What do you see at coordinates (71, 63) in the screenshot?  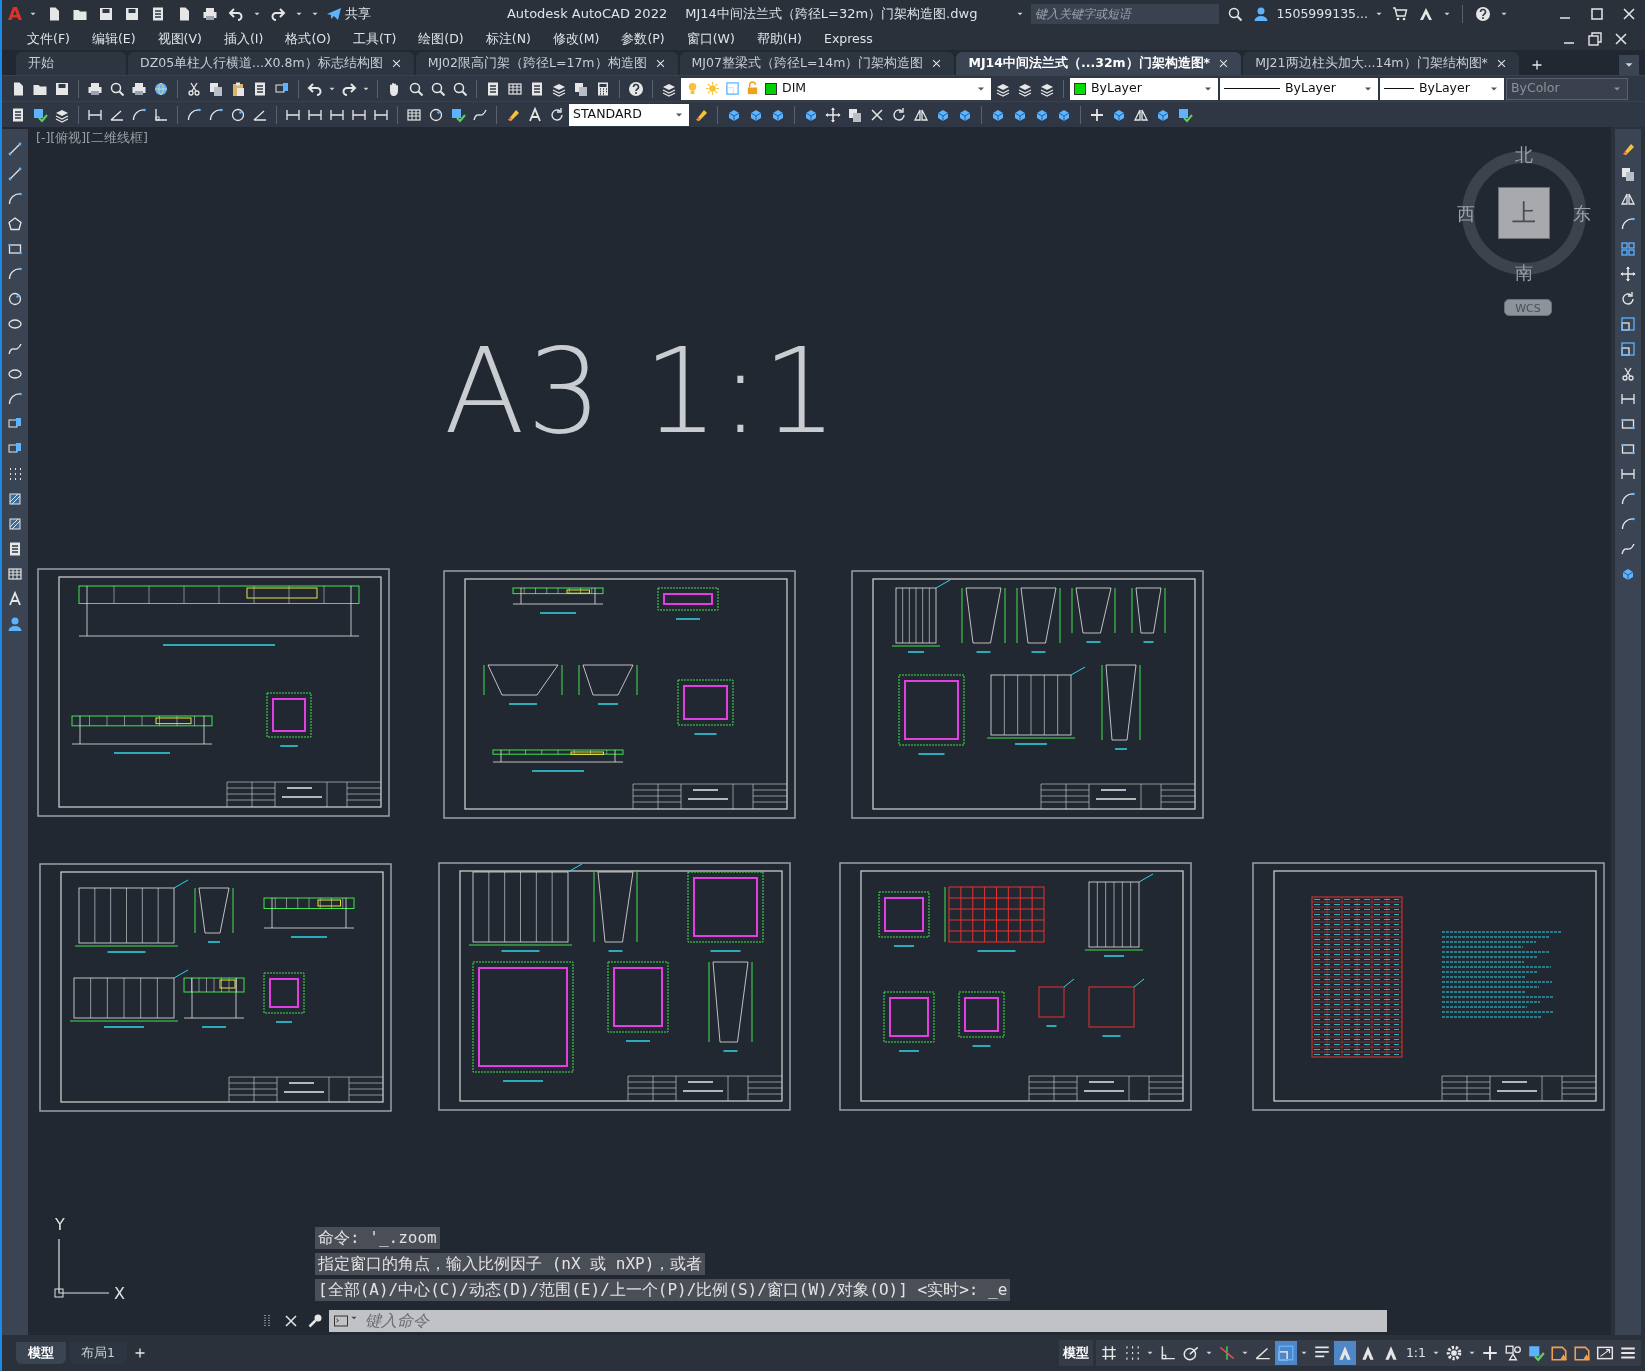 I see `document-tab: 开始` at bounding box center [71, 63].